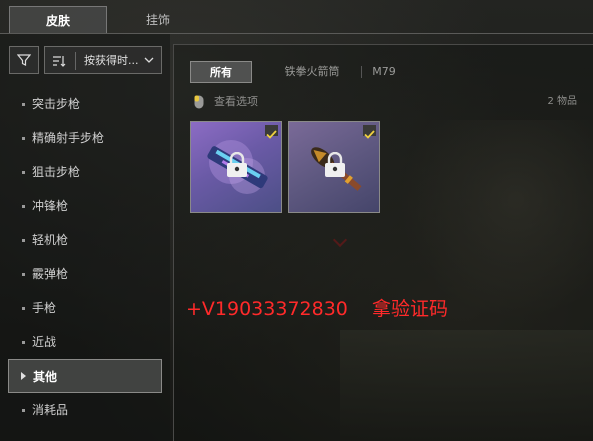 Image resolution: width=593 pixels, height=441 pixels. I want to click on category-label: 精确射手步枪, so click(68, 138).